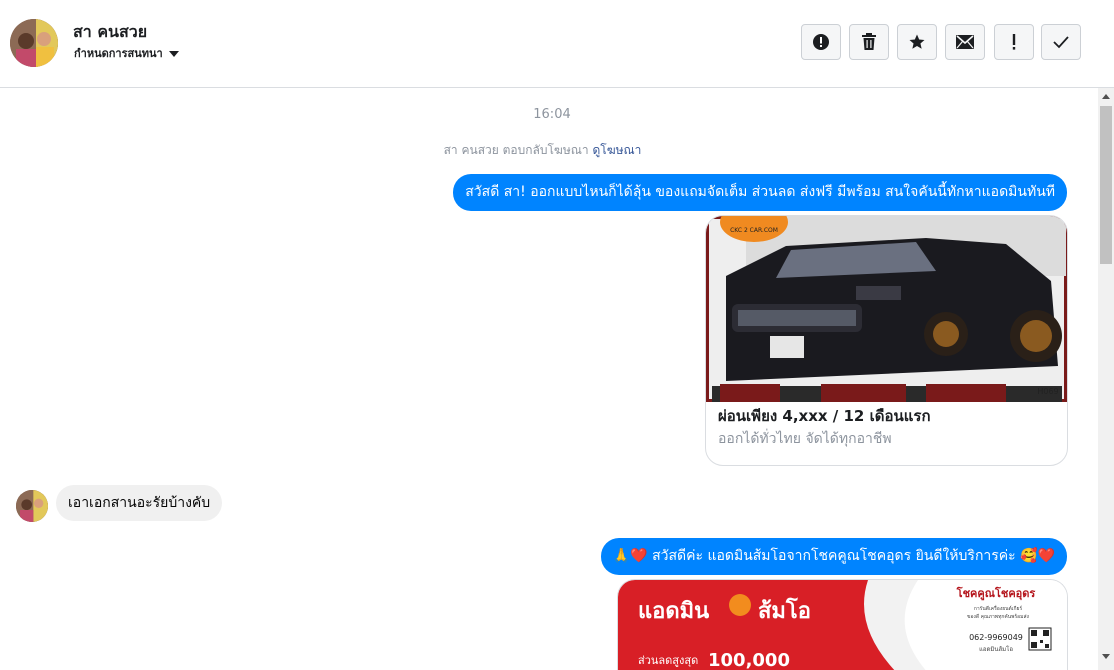 The height and width of the screenshot is (670, 1114). I want to click on promo-contact: แอดมินส้มโอ, so click(996, 649).